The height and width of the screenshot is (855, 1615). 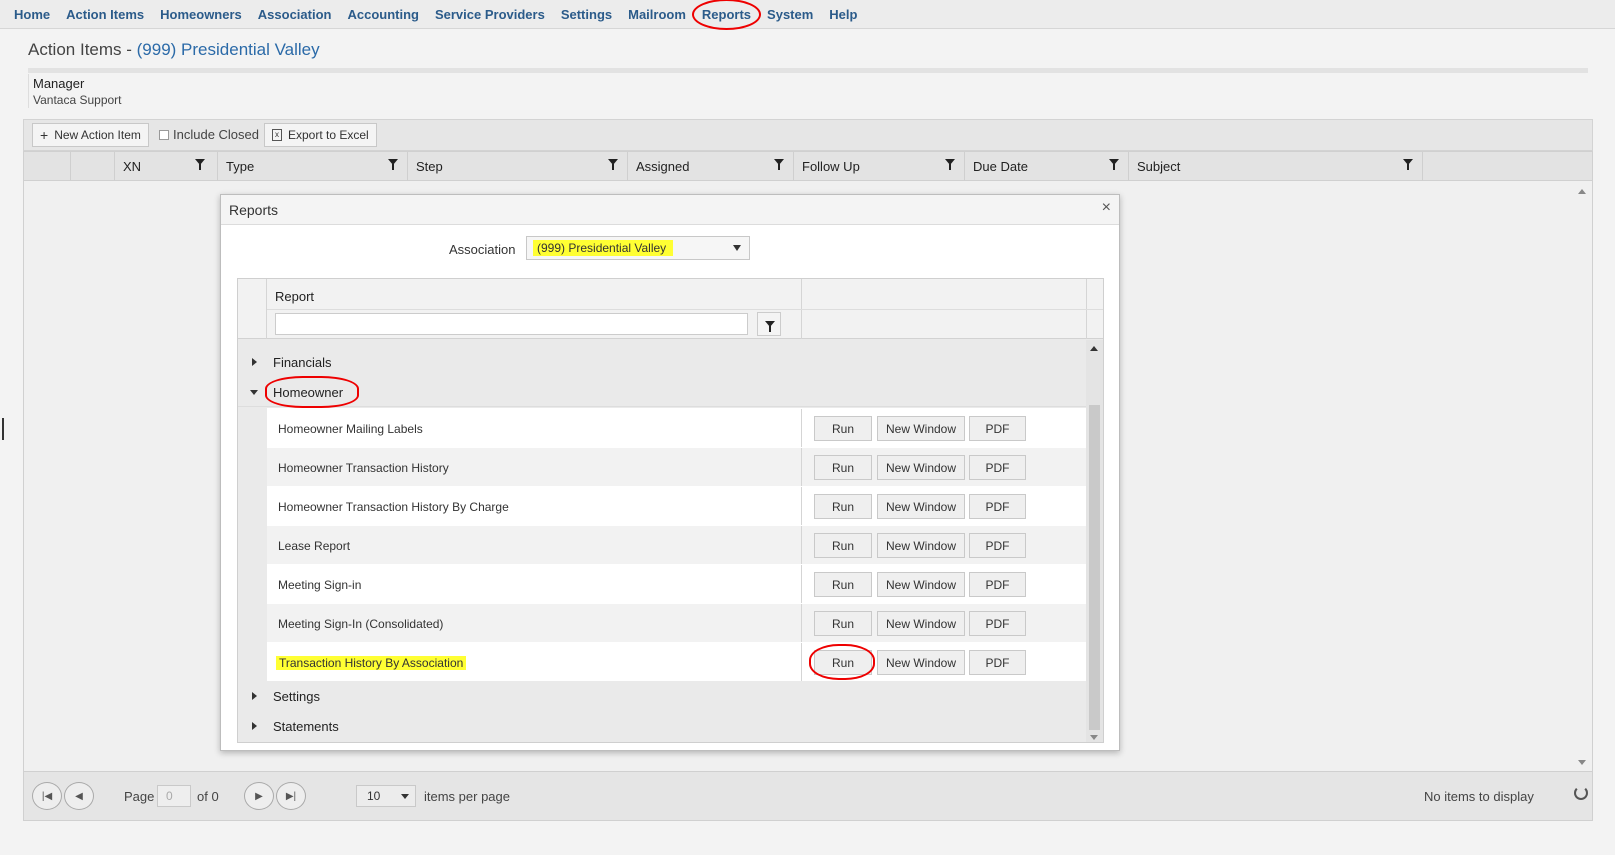 I want to click on next-page-icon: ▶, so click(x=259, y=796).